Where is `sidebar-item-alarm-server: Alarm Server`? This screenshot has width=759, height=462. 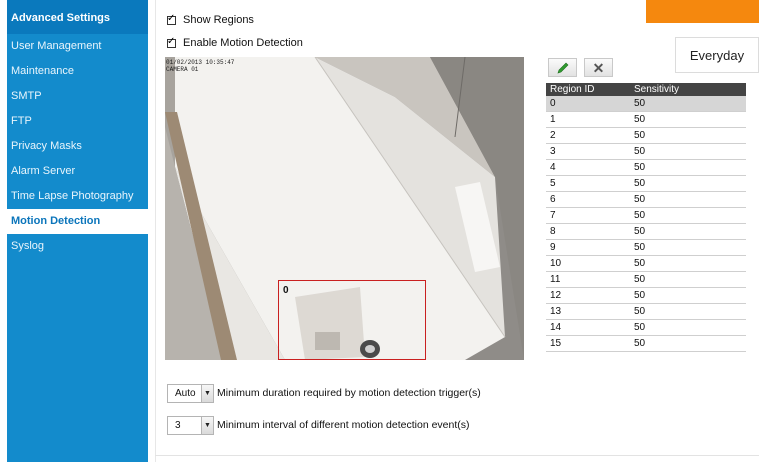 sidebar-item-alarm-server: Alarm Server is located at coordinates (77, 171).